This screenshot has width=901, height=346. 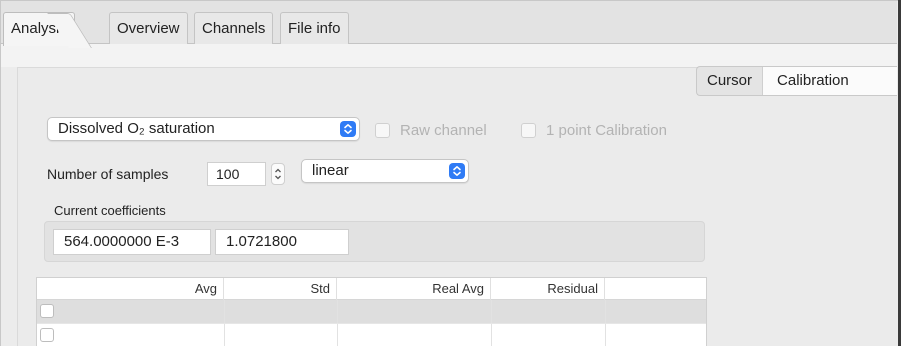 What do you see at coordinates (382, 130) in the screenshot?
I see `raw-channel-checkbox` at bounding box center [382, 130].